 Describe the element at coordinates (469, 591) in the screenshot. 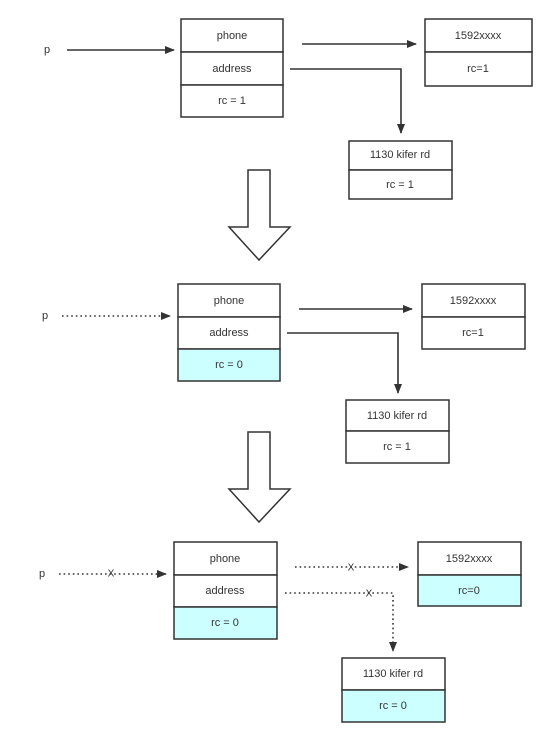

I see `phone-refcount: rc=0` at that location.